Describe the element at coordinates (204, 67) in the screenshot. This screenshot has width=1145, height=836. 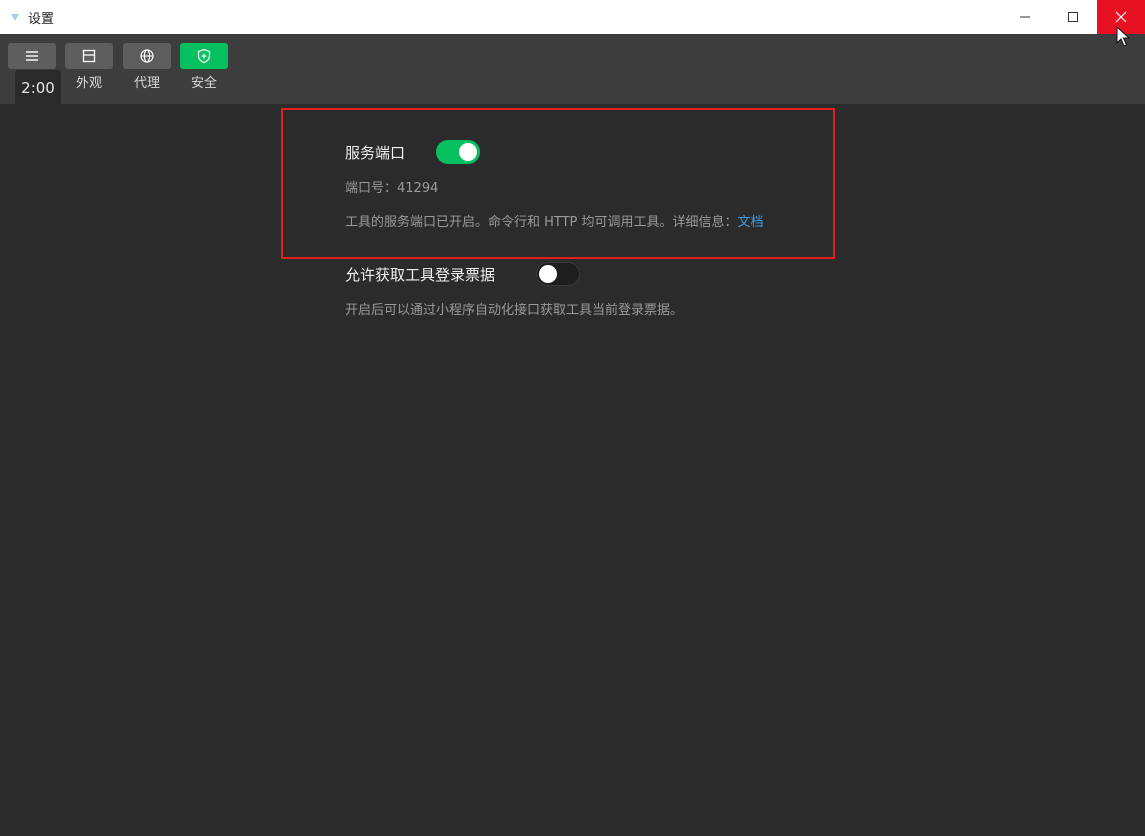
I see `tab-security: 安全` at that location.